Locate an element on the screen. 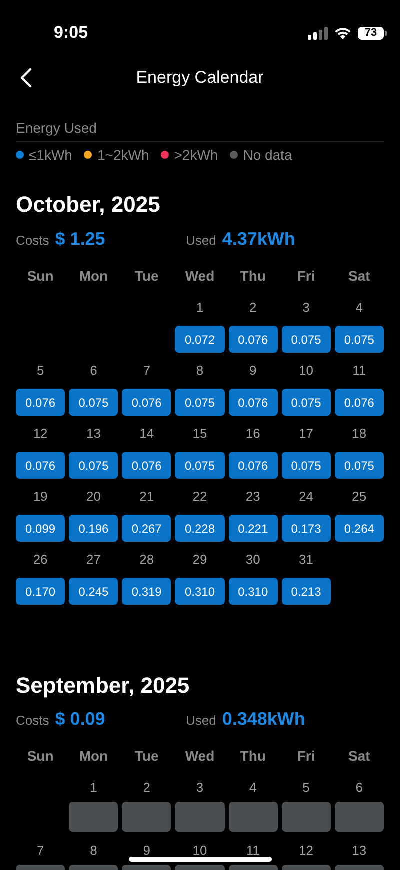  day-number: 11 is located at coordinates (253, 851).